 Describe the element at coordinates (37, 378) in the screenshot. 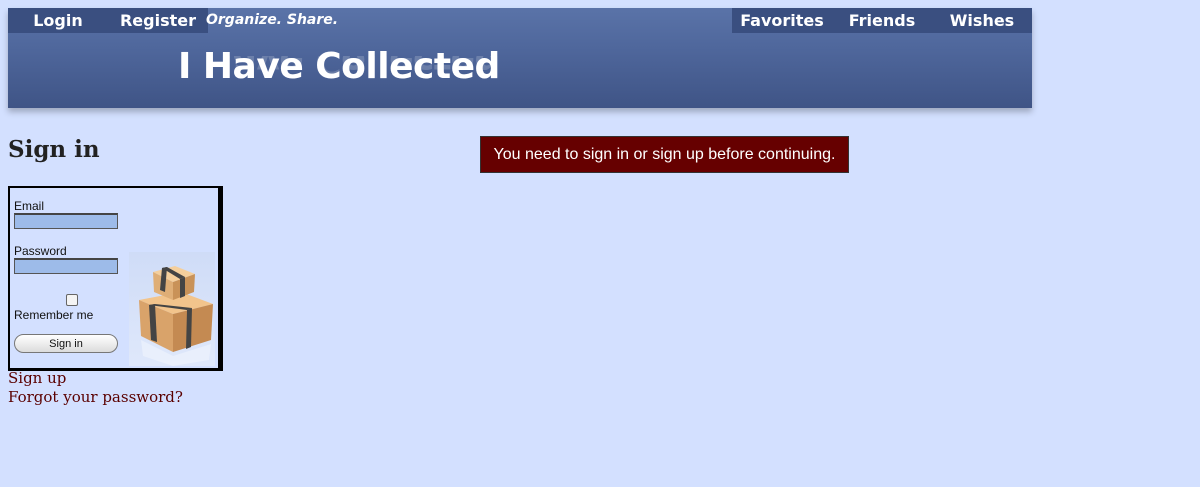

I see `sign-up-link: Sign up` at that location.